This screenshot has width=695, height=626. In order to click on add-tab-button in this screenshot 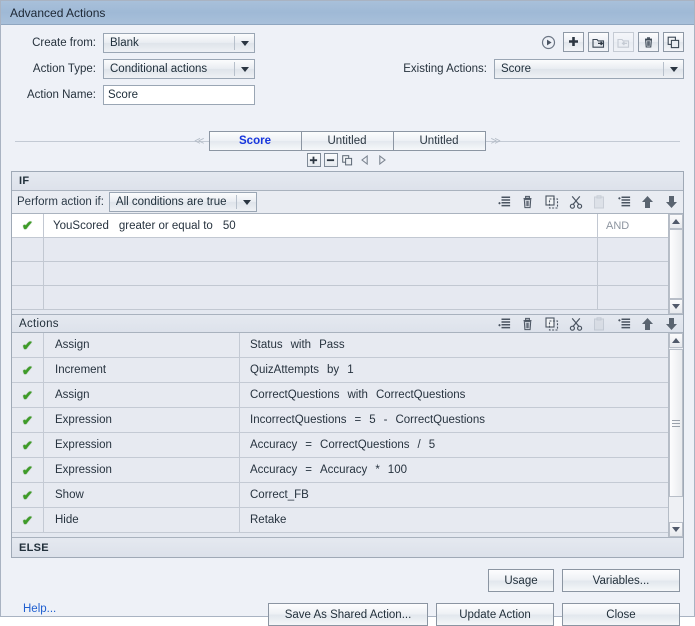, I will do `click(313, 160)`.